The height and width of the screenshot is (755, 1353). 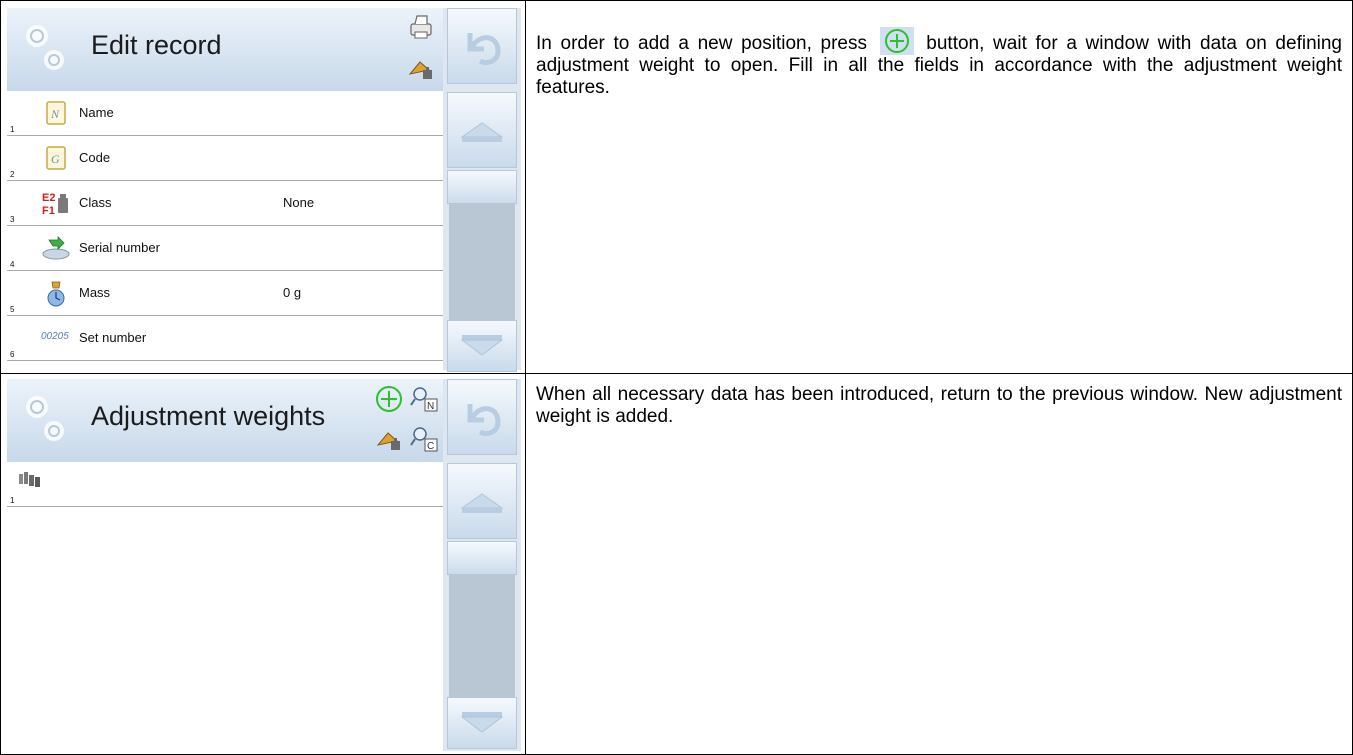 I want to click on list-item: 1, so click(x=225, y=484).